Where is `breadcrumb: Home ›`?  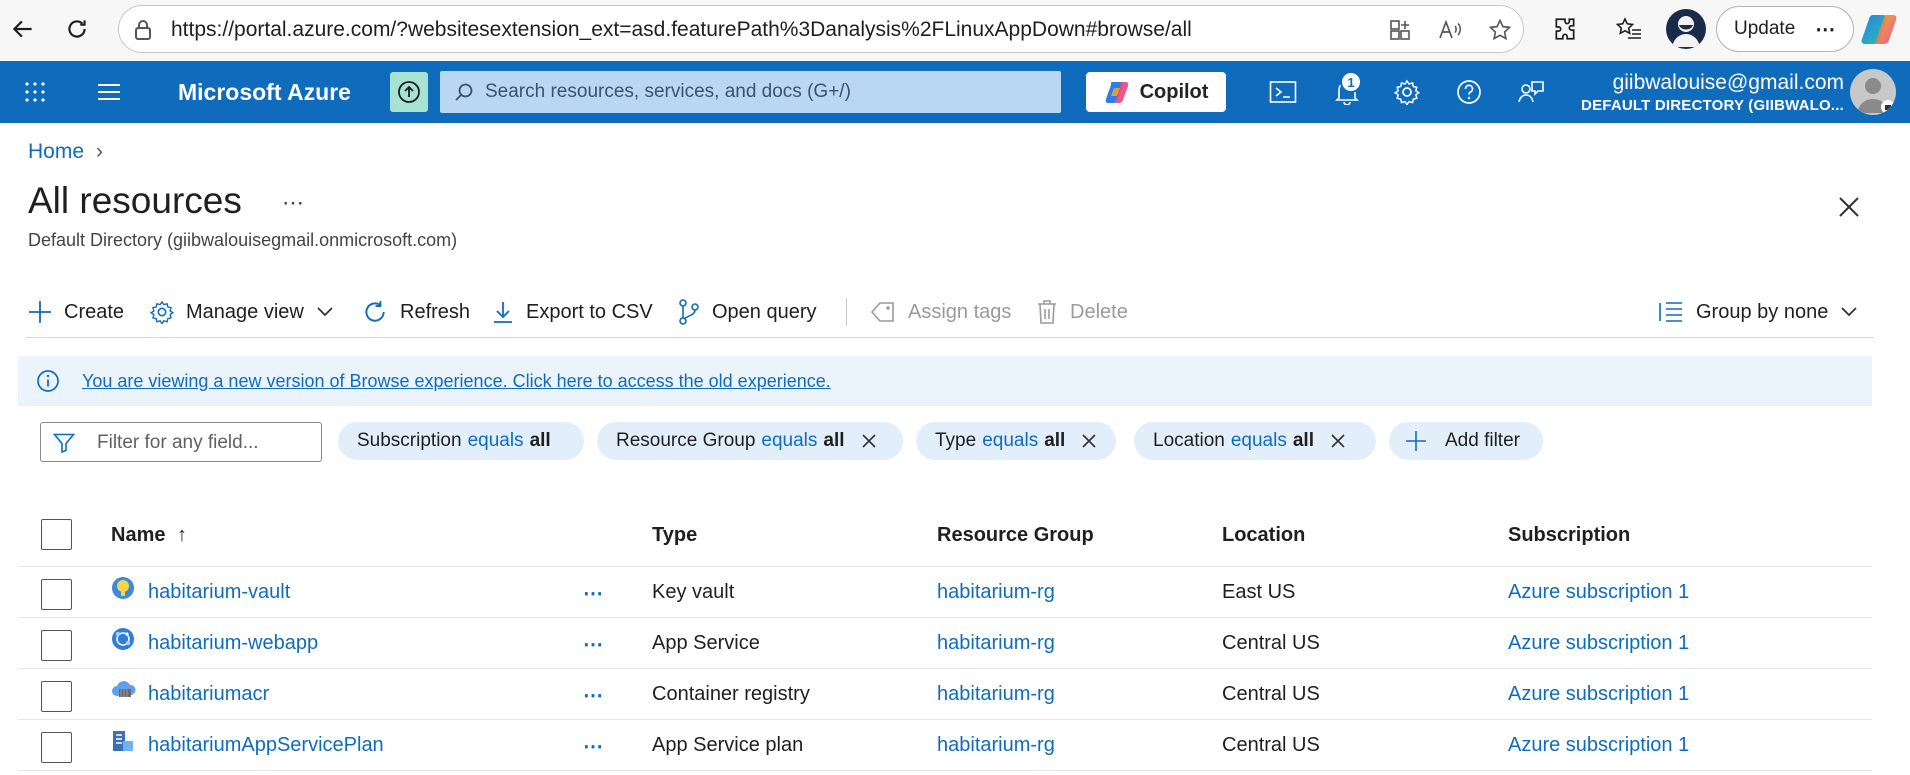
breadcrumb: Home › is located at coordinates (65, 152).